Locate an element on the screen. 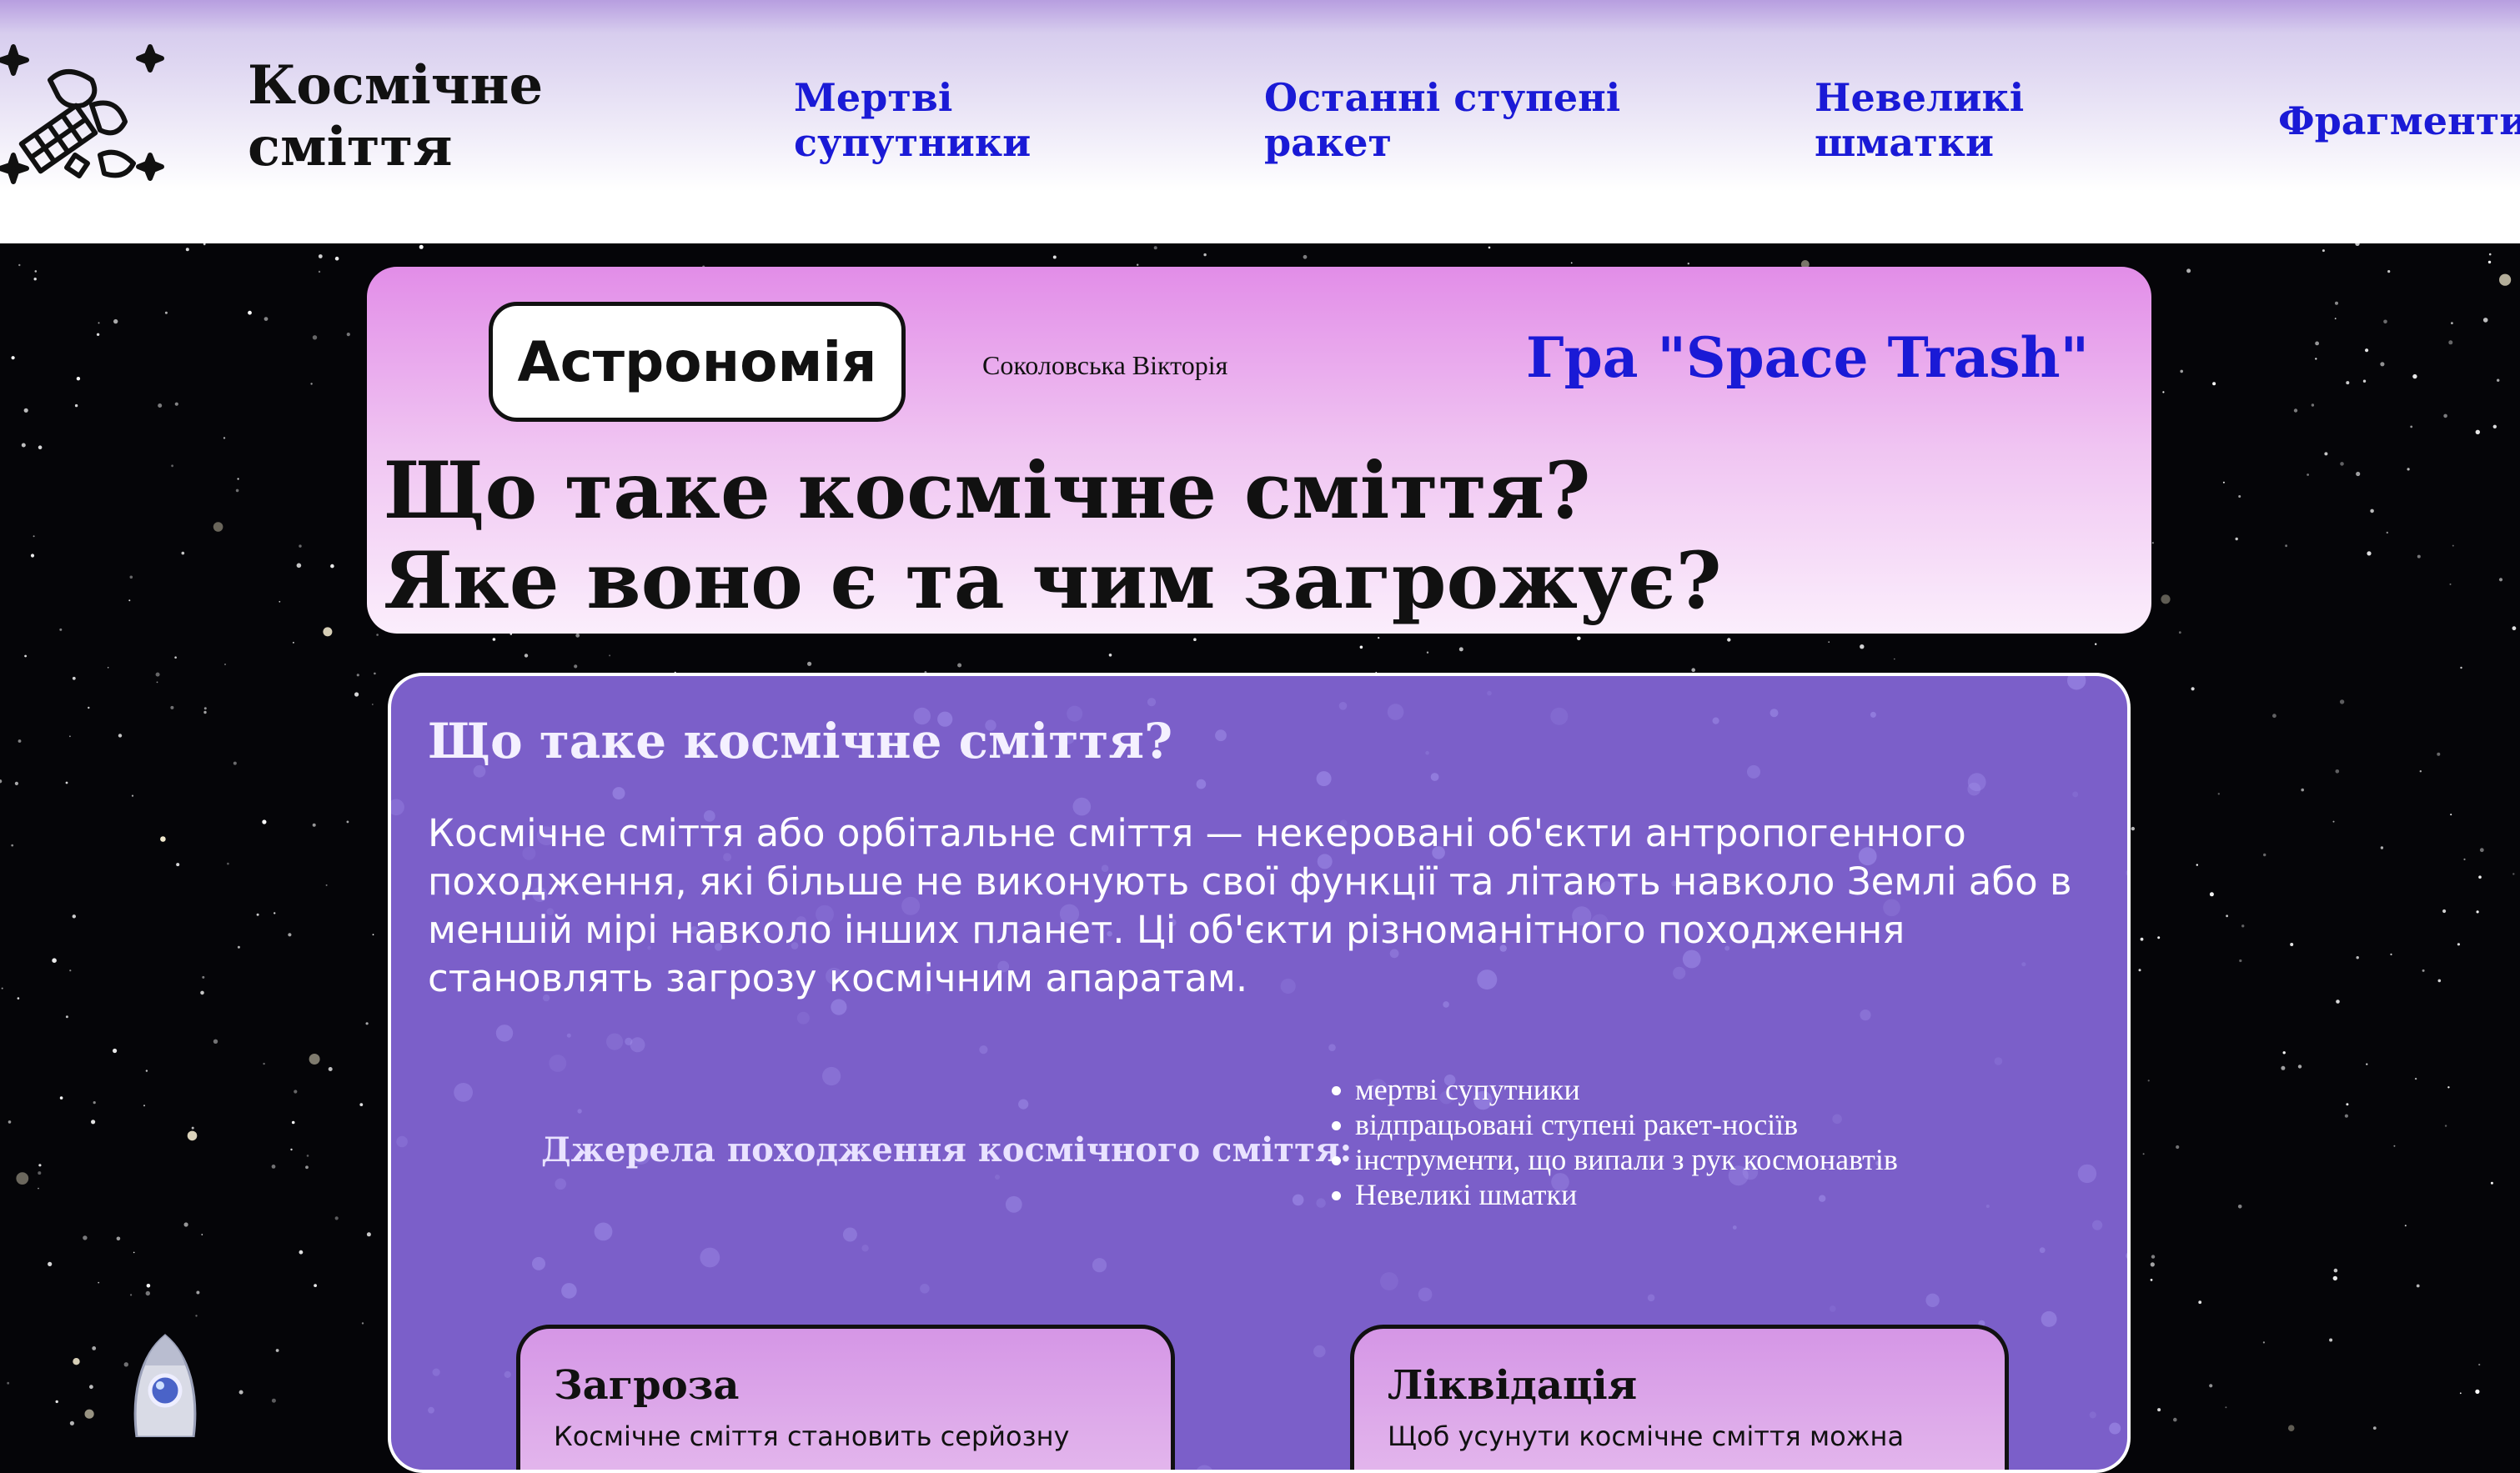 The width and height of the screenshot is (2520, 1473). elimination-card-title: Ліквідація is located at coordinates (1512, 1385).